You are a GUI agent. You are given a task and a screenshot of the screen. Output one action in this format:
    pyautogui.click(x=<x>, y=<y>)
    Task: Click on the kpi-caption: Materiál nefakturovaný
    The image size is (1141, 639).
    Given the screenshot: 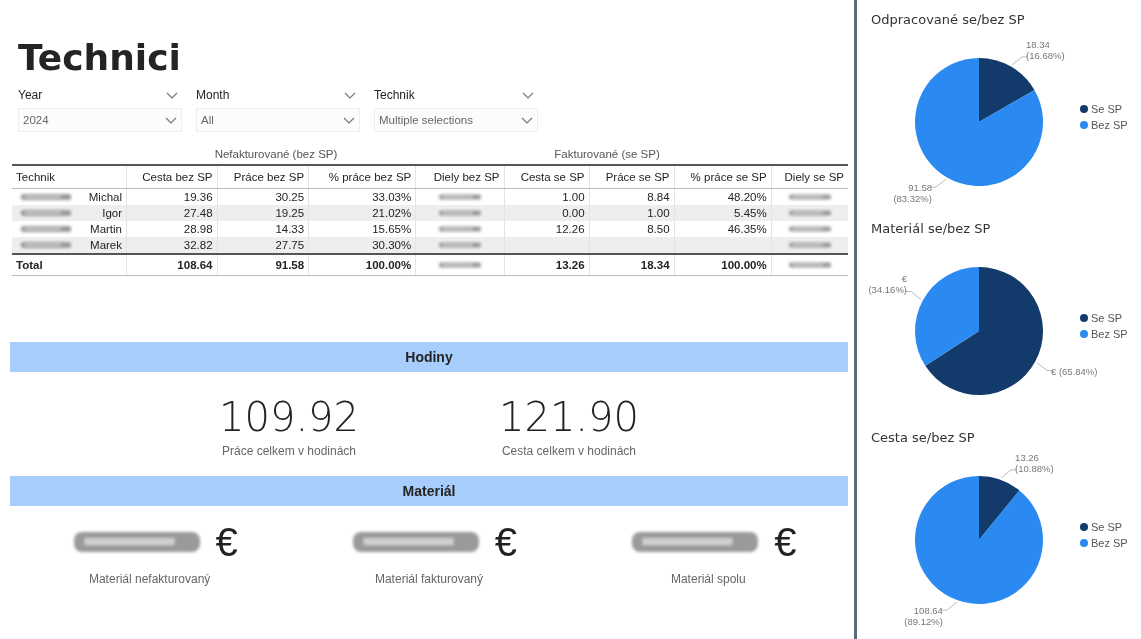 What is the action you would take?
    pyautogui.click(x=149, y=579)
    